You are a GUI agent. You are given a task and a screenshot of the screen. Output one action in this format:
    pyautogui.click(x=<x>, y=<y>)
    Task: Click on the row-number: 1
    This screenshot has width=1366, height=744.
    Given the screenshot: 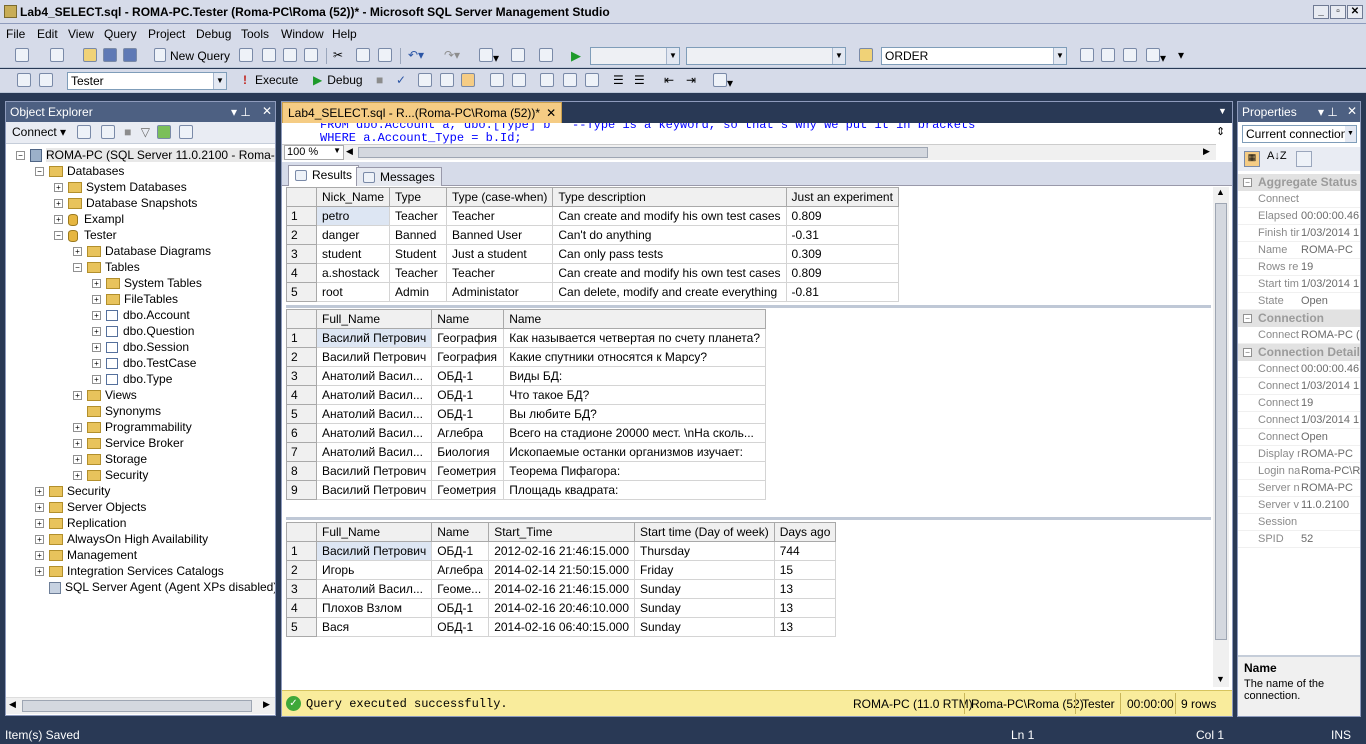 What is the action you would take?
    pyautogui.click(x=301, y=338)
    